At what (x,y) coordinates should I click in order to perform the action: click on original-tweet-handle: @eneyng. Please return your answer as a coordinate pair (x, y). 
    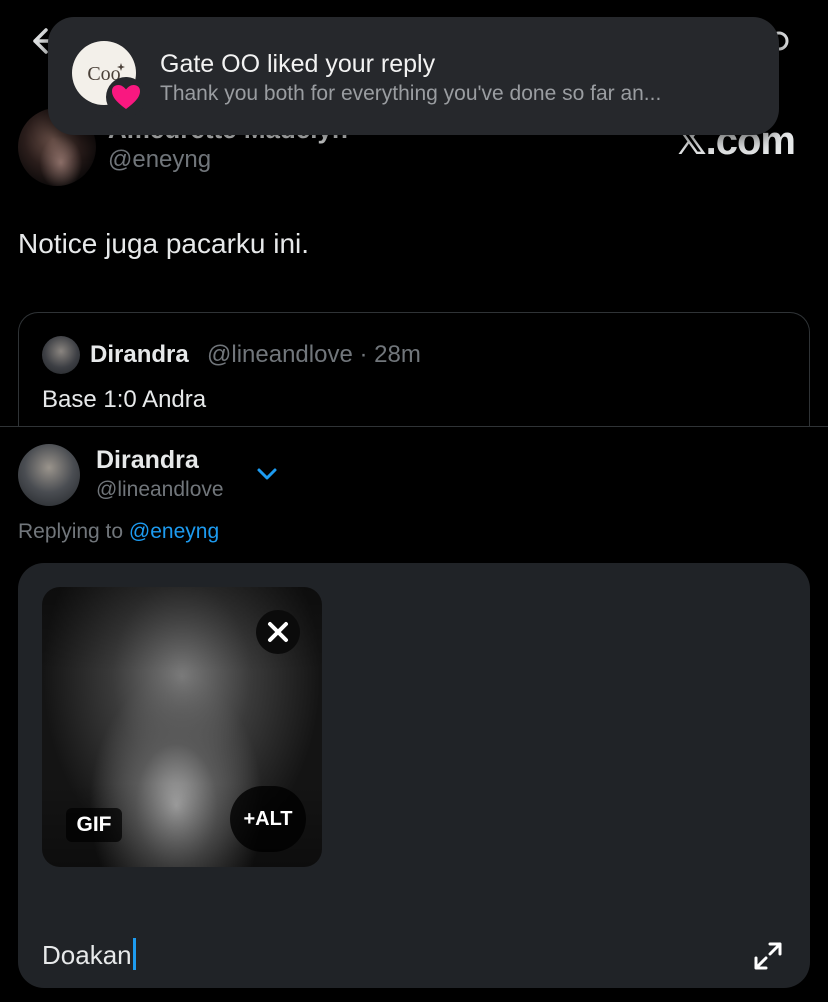
    Looking at the image, I should click on (159, 160).